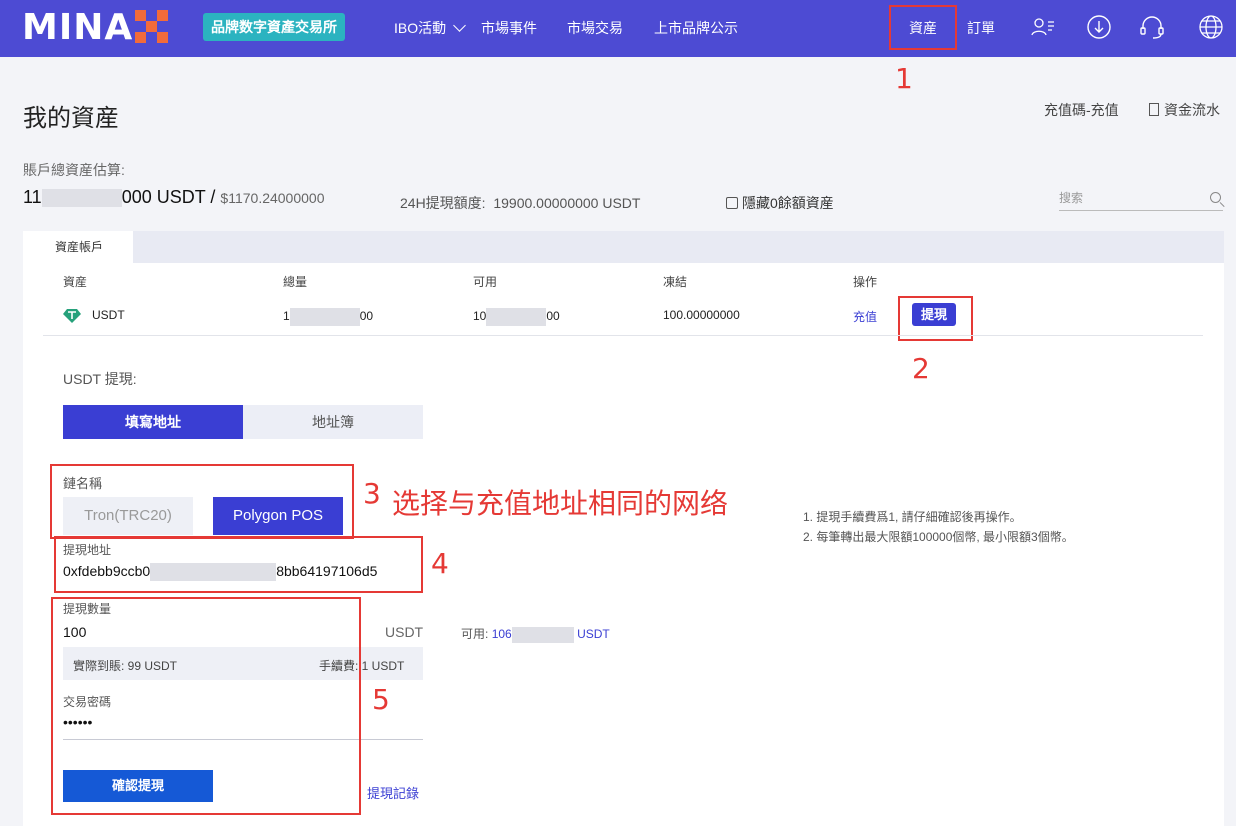 This screenshot has height=826, width=1236. Describe the element at coordinates (595, 28) in the screenshot. I see `nav-market-trade: 市場交易` at that location.